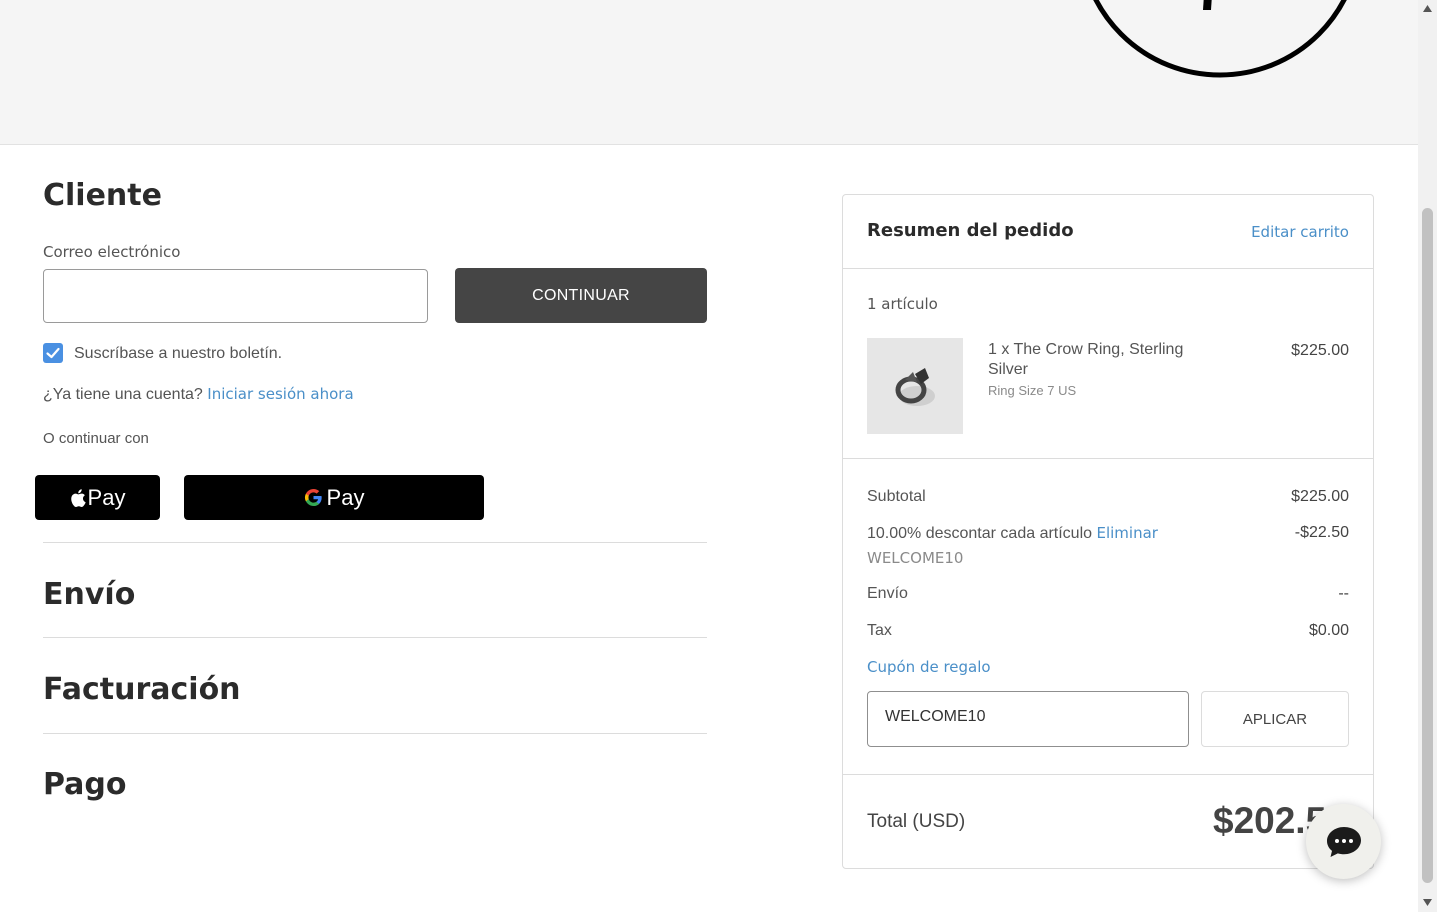 The height and width of the screenshot is (912, 1437). Describe the element at coordinates (142, 689) in the screenshot. I see `billing-section-title: Facturación` at that location.